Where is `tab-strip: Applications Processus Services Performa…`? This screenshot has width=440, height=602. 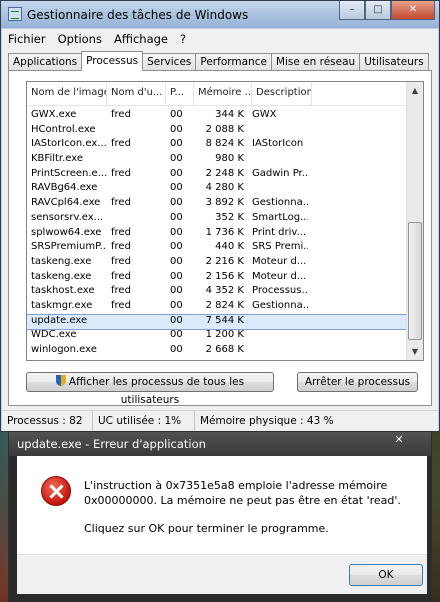
tab-strip: Applications Processus Services Performa… is located at coordinates (218, 61).